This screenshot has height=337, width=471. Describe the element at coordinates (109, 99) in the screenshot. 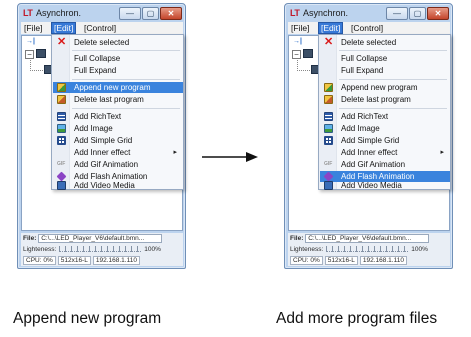

I see `menu-item-label: Delete last program` at that location.